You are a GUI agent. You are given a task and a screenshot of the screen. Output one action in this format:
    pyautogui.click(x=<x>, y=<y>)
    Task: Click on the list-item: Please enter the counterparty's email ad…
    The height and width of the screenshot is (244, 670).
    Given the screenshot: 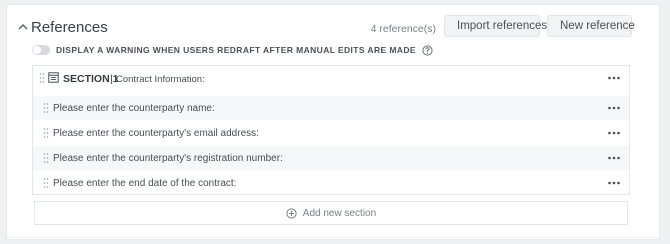 What is the action you would take?
    pyautogui.click(x=331, y=133)
    